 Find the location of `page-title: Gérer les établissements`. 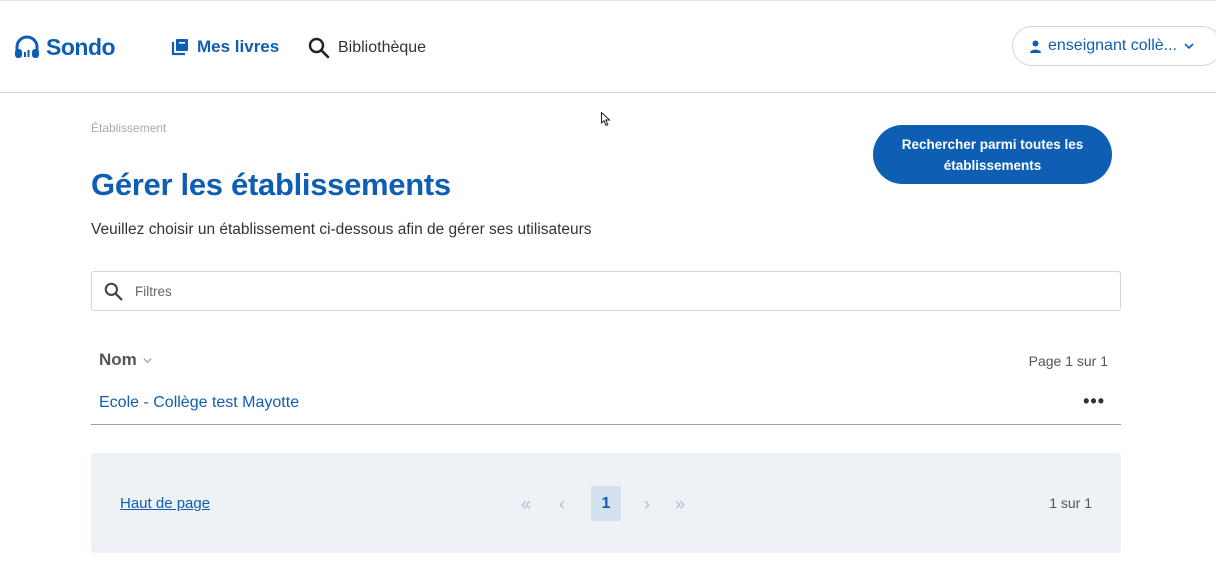

page-title: Gérer les établissements is located at coordinates (271, 184).